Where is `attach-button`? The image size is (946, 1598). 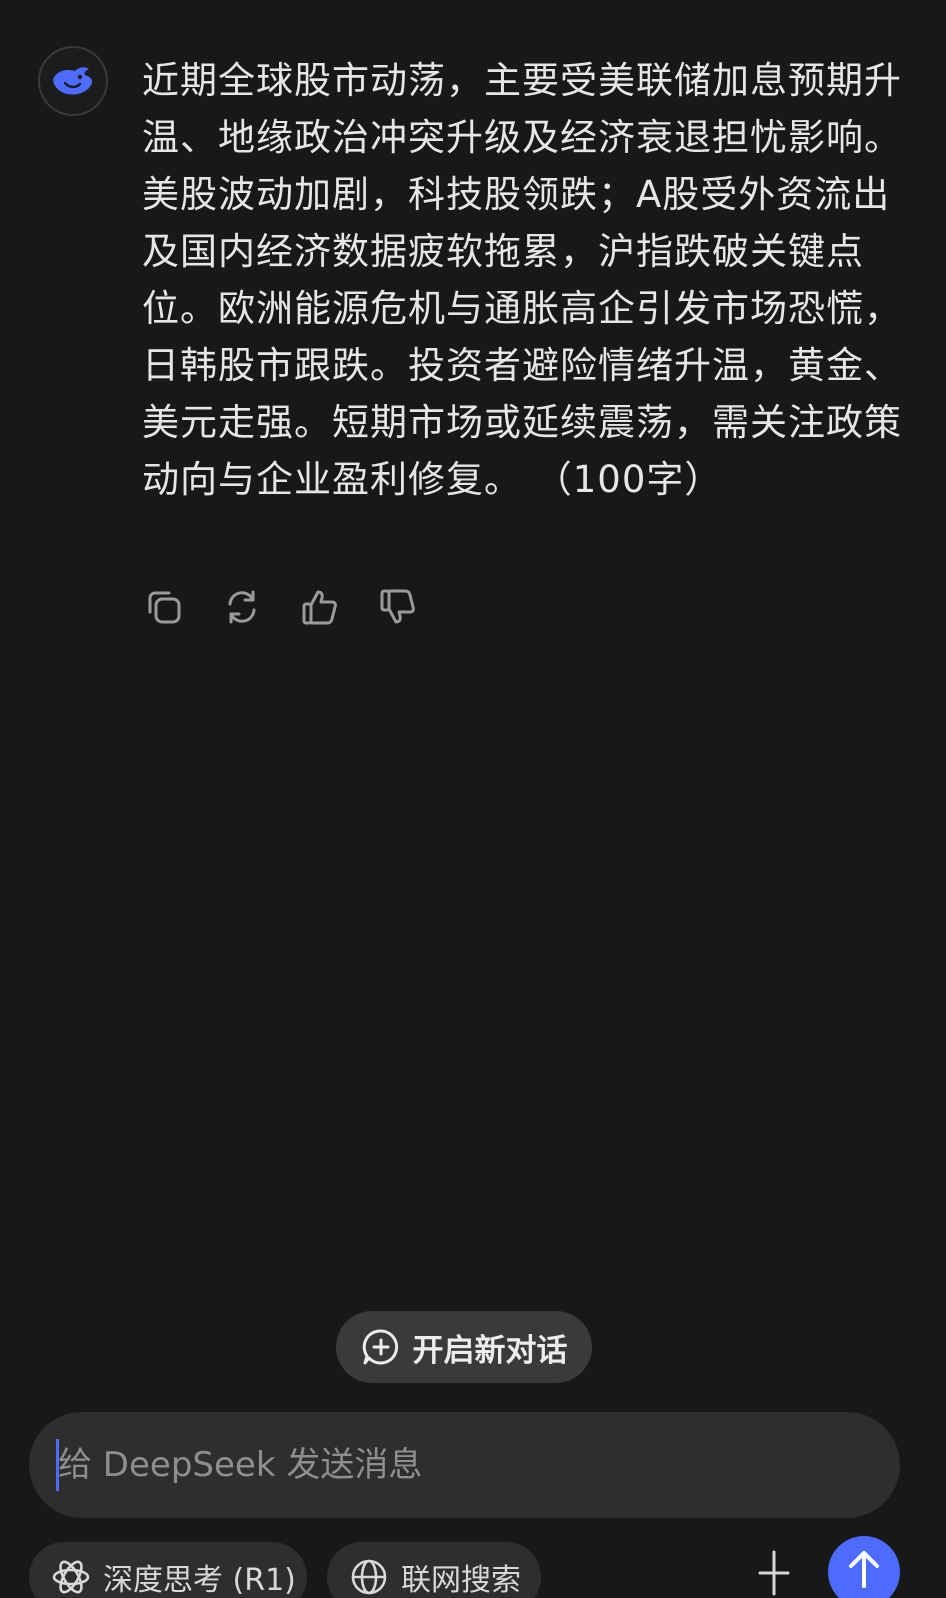 attach-button is located at coordinates (774, 1573).